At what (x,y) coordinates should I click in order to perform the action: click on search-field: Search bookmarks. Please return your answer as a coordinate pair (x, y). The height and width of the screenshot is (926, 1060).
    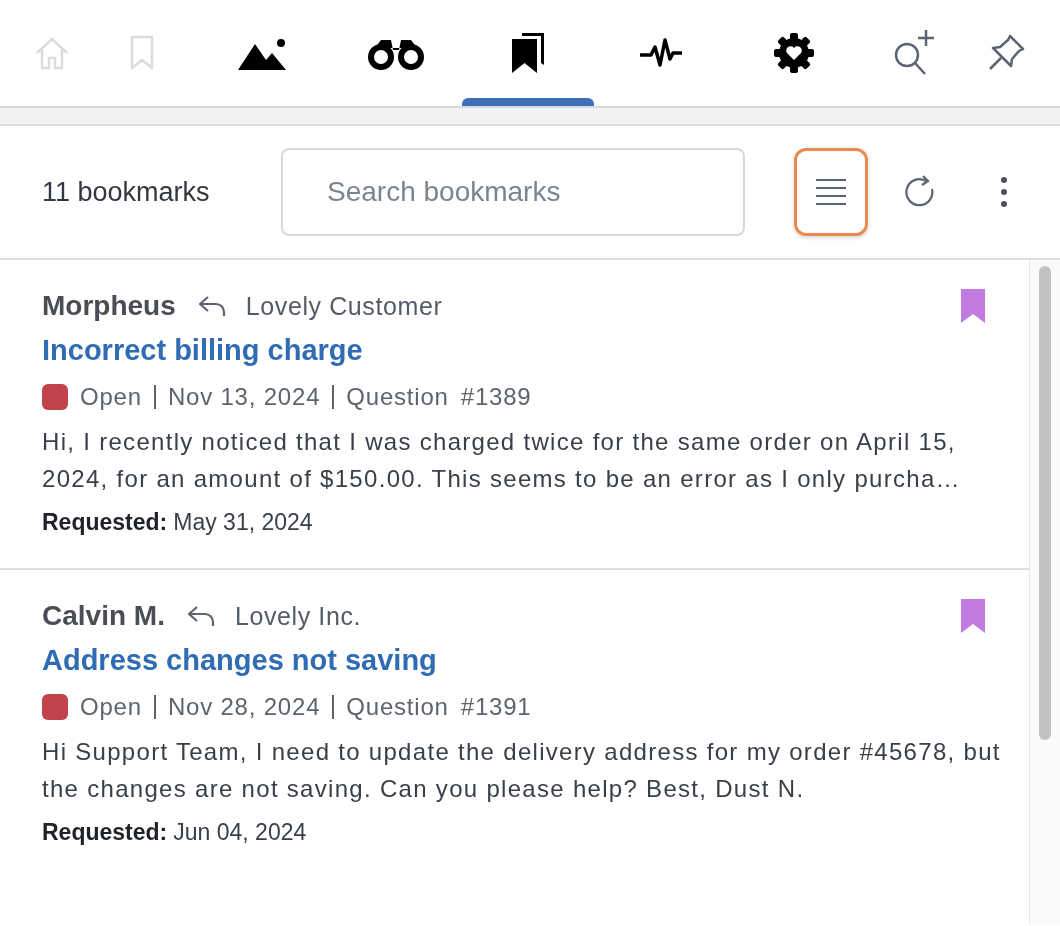
    Looking at the image, I should click on (513, 192).